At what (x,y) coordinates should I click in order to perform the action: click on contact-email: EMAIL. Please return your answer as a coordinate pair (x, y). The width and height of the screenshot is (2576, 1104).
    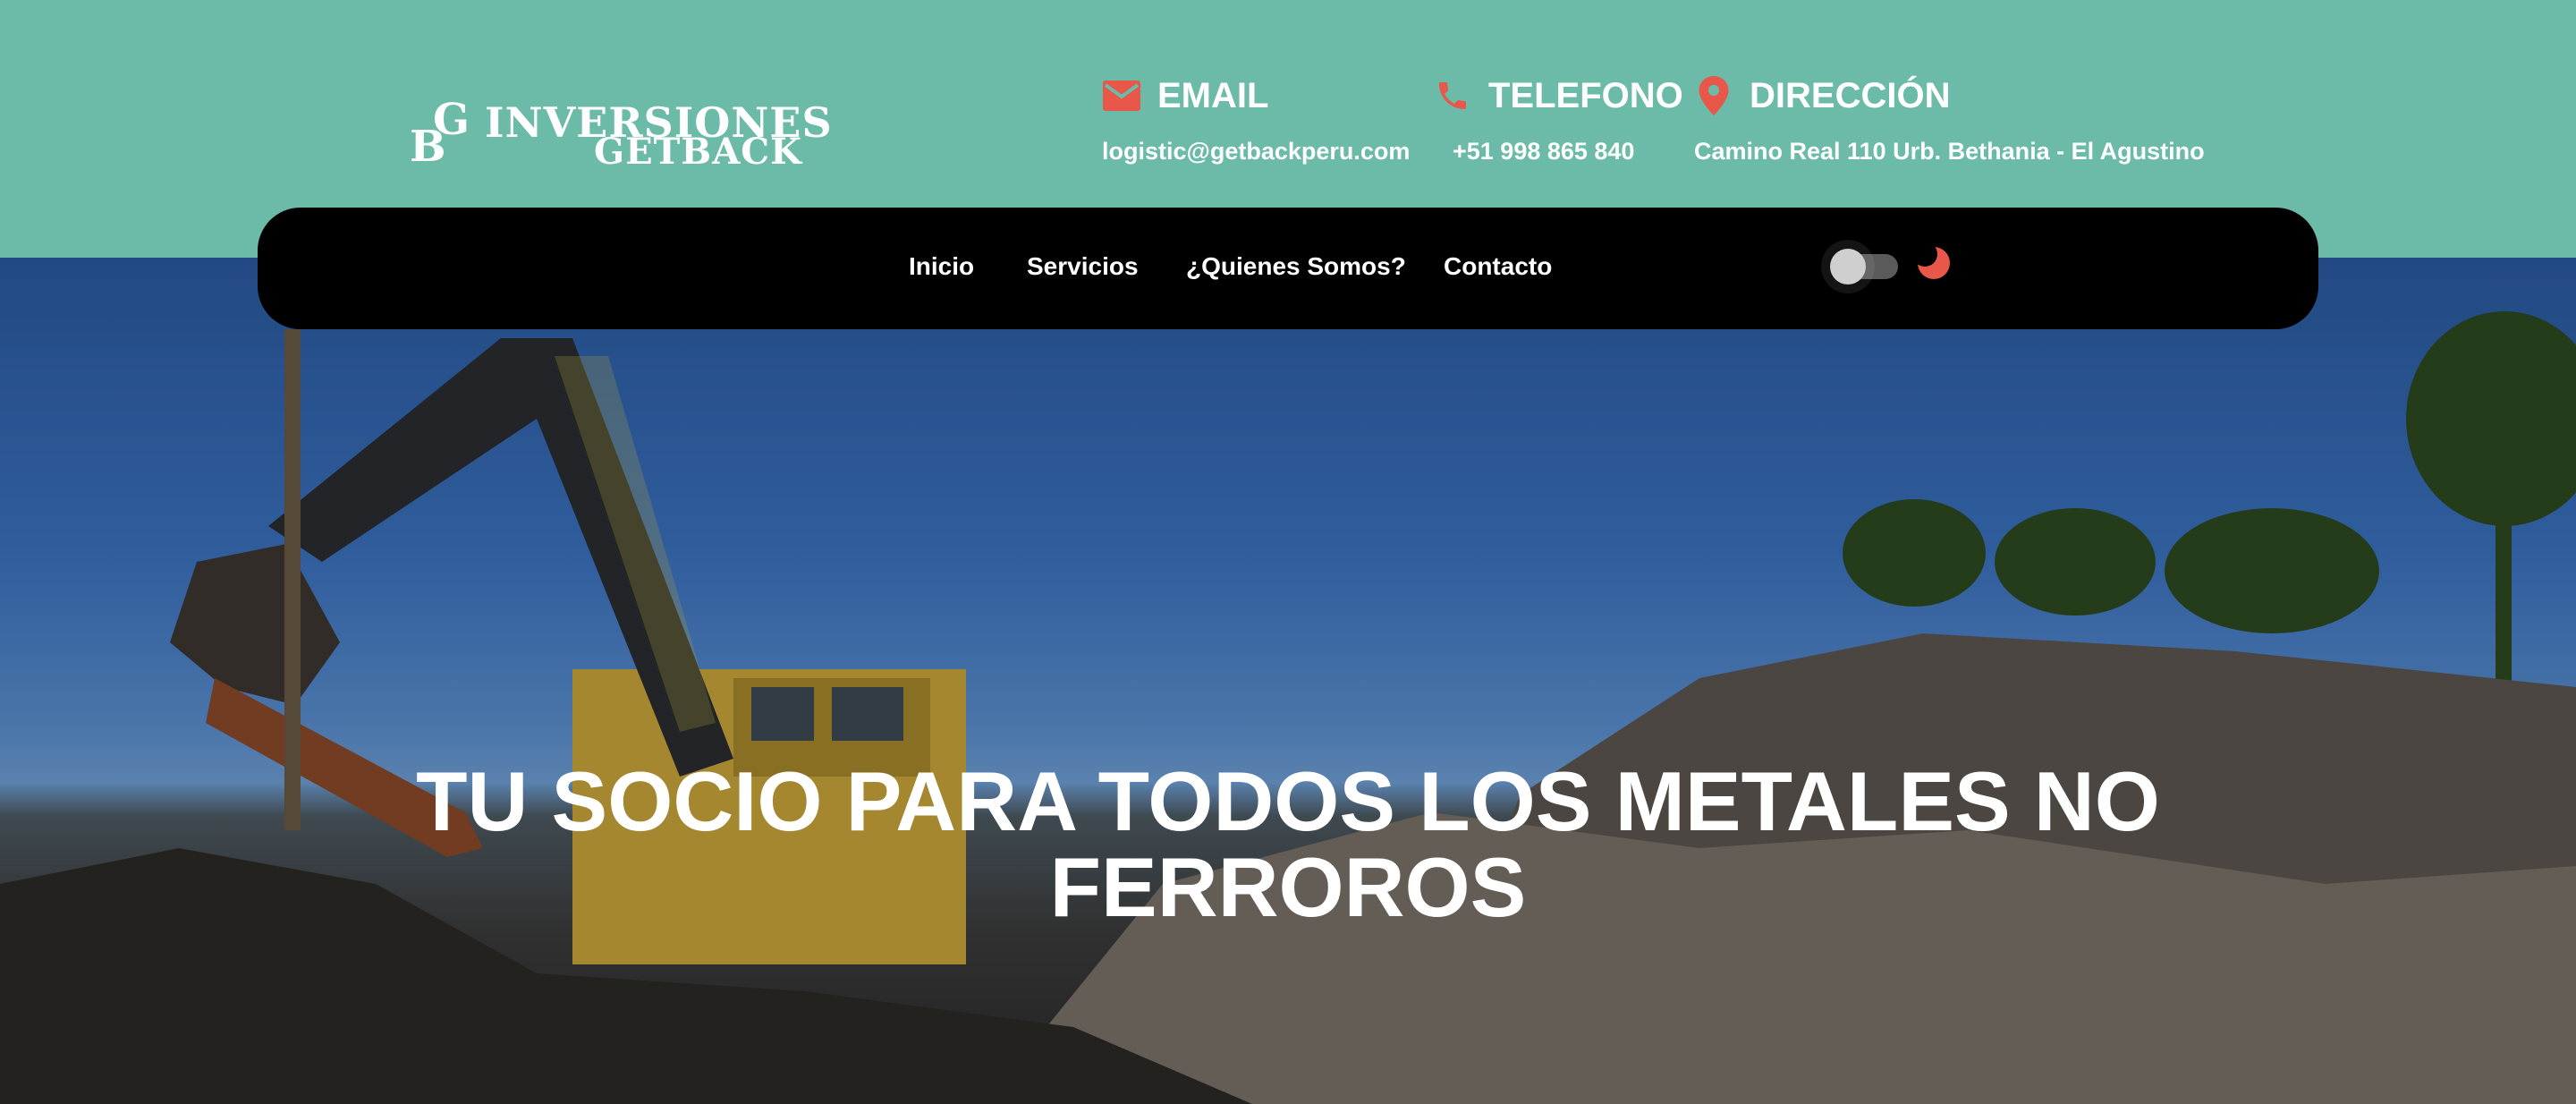
    Looking at the image, I should click on (1185, 95).